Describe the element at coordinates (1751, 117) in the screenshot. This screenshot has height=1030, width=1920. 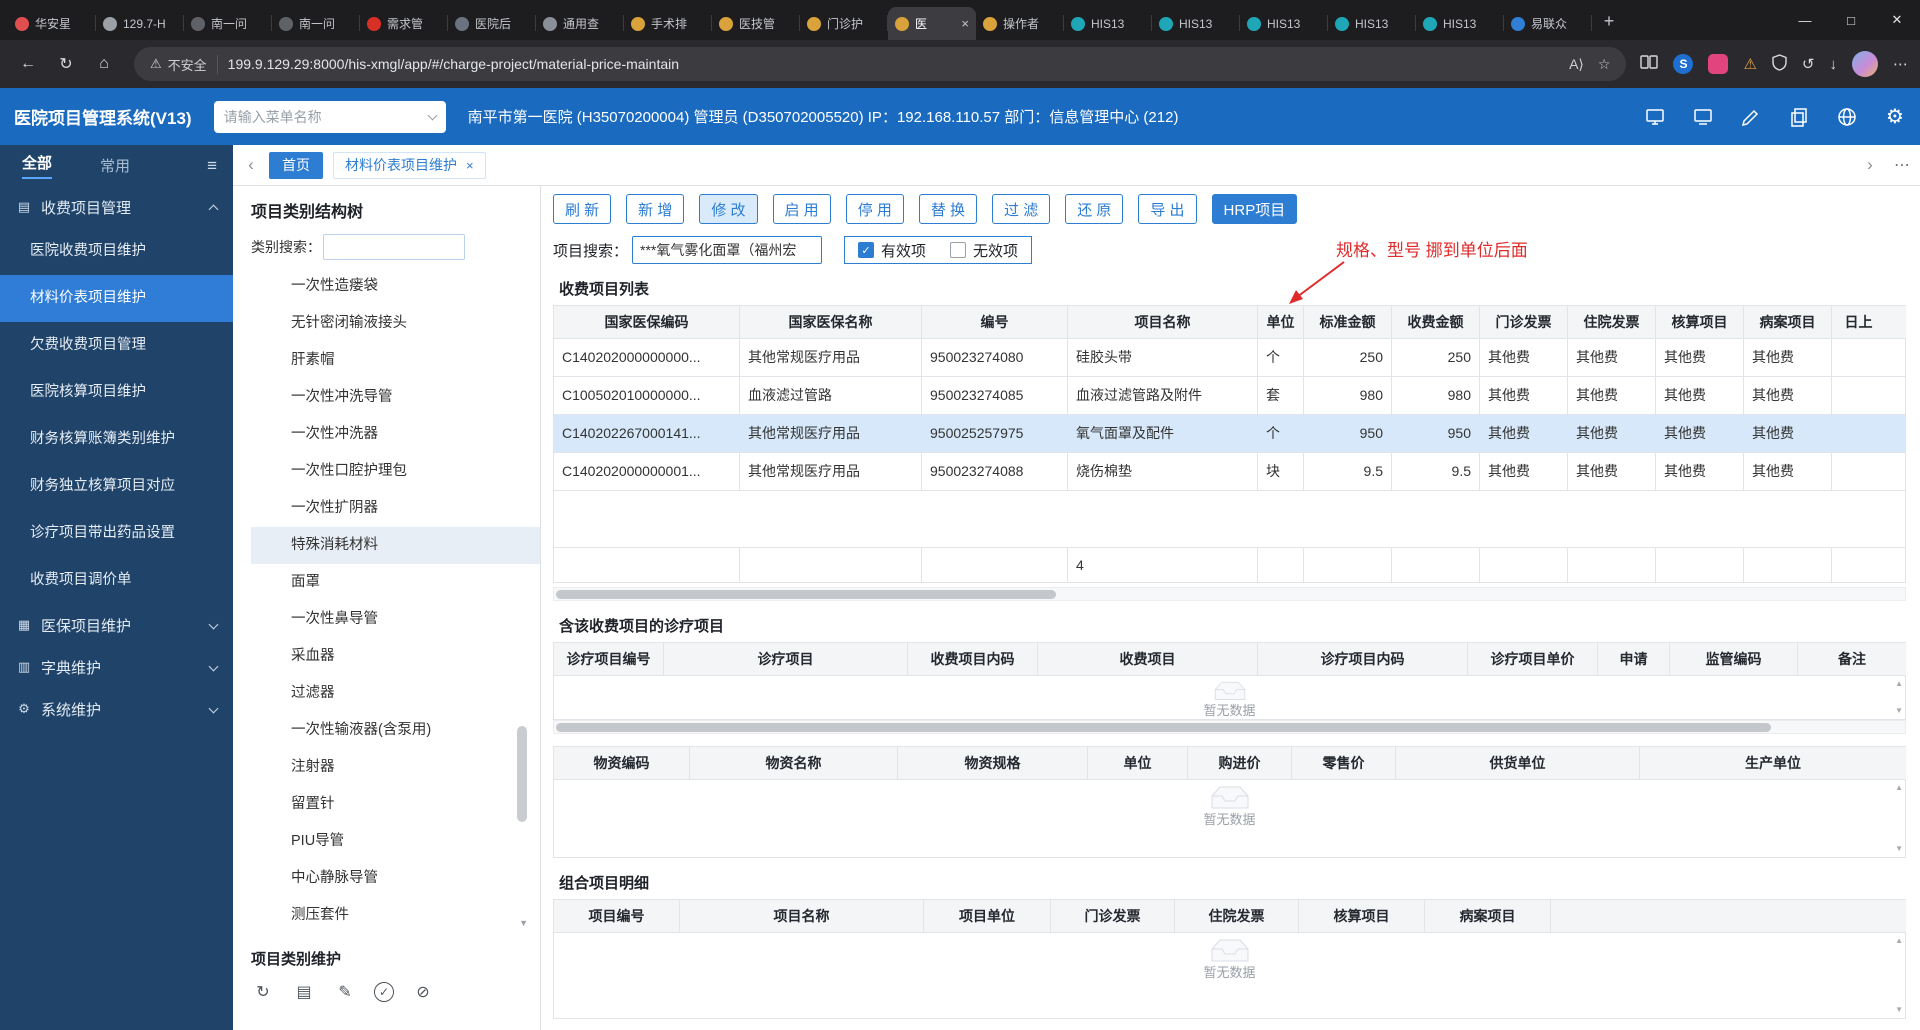
I see `signature-pen-icon` at that location.